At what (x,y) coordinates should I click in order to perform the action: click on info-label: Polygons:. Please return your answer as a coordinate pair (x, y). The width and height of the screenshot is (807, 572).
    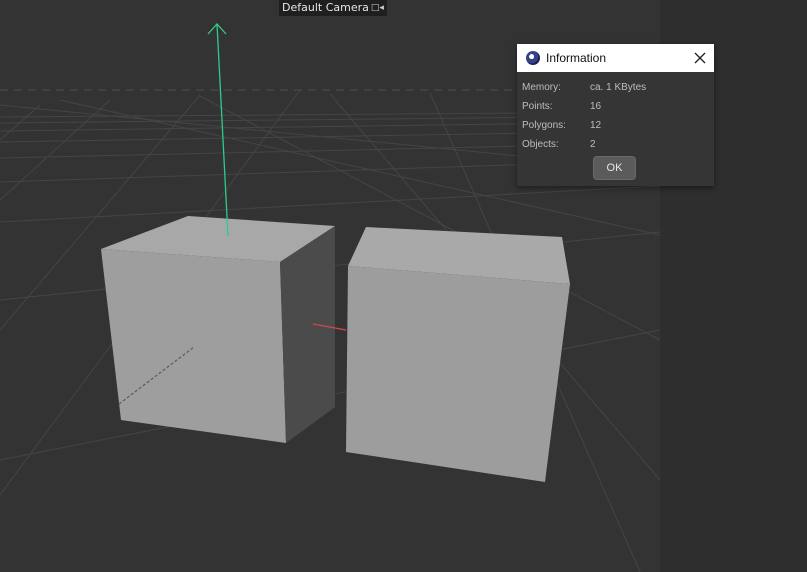
    Looking at the image, I should click on (544, 125).